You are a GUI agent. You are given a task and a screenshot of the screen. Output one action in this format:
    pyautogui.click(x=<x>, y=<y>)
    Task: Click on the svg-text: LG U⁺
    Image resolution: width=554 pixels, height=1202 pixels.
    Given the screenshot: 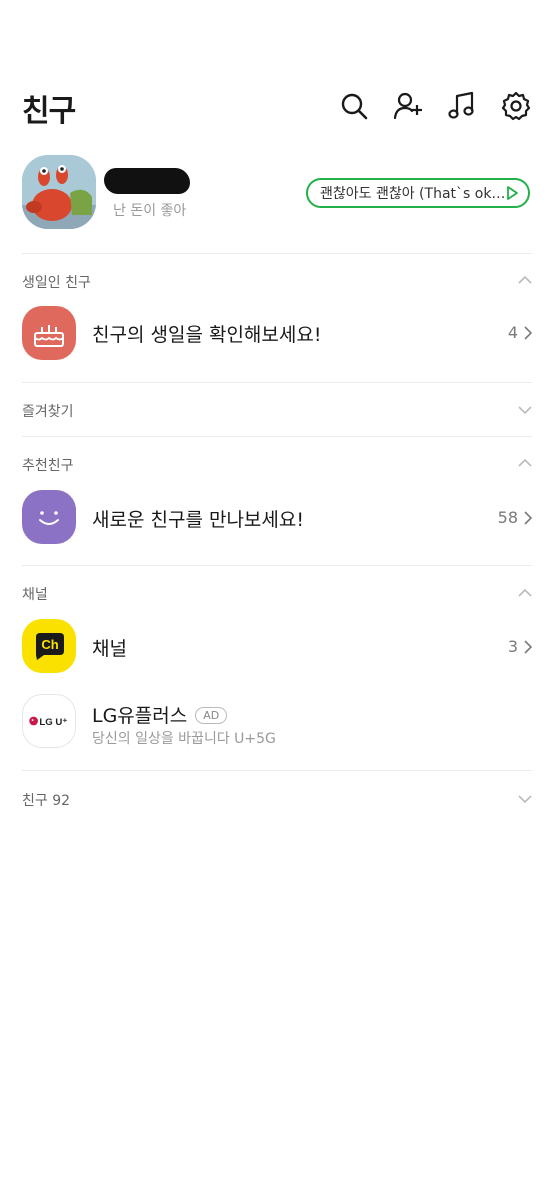 What is the action you would take?
    pyautogui.click(x=53, y=722)
    